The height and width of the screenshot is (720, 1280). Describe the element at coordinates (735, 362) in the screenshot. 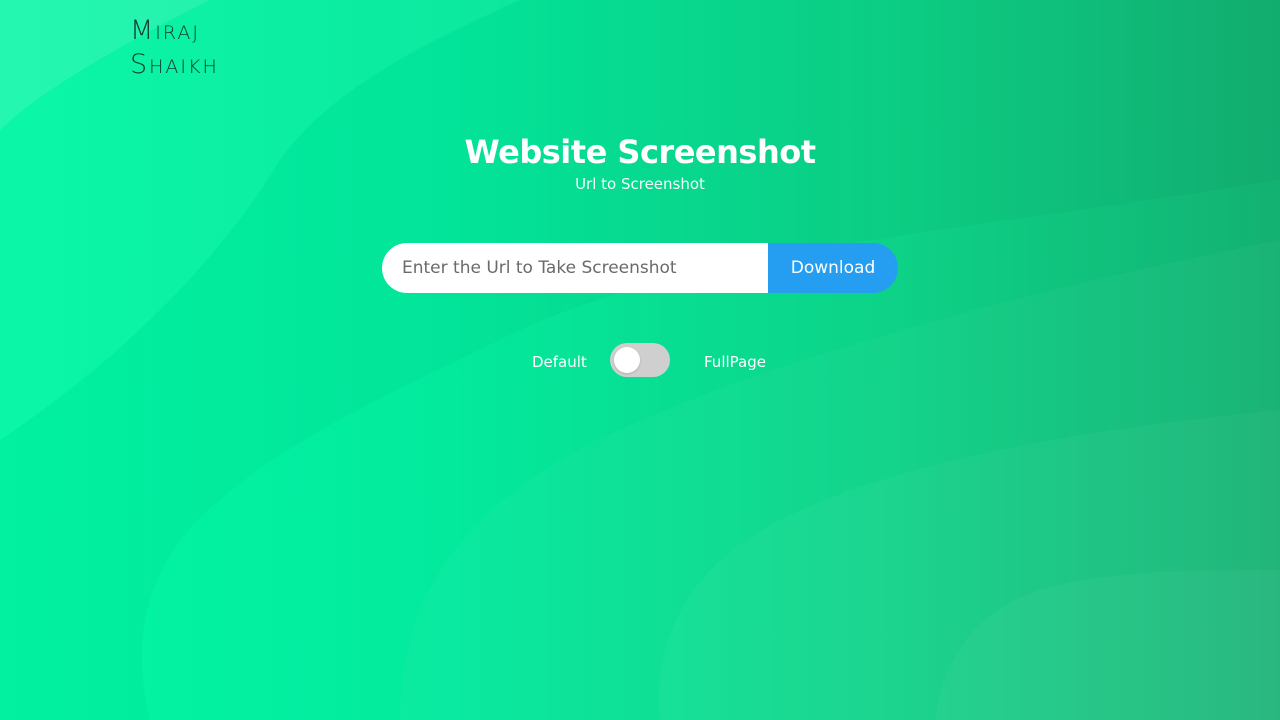

I see `fullpage-mode-label: FullPage` at that location.